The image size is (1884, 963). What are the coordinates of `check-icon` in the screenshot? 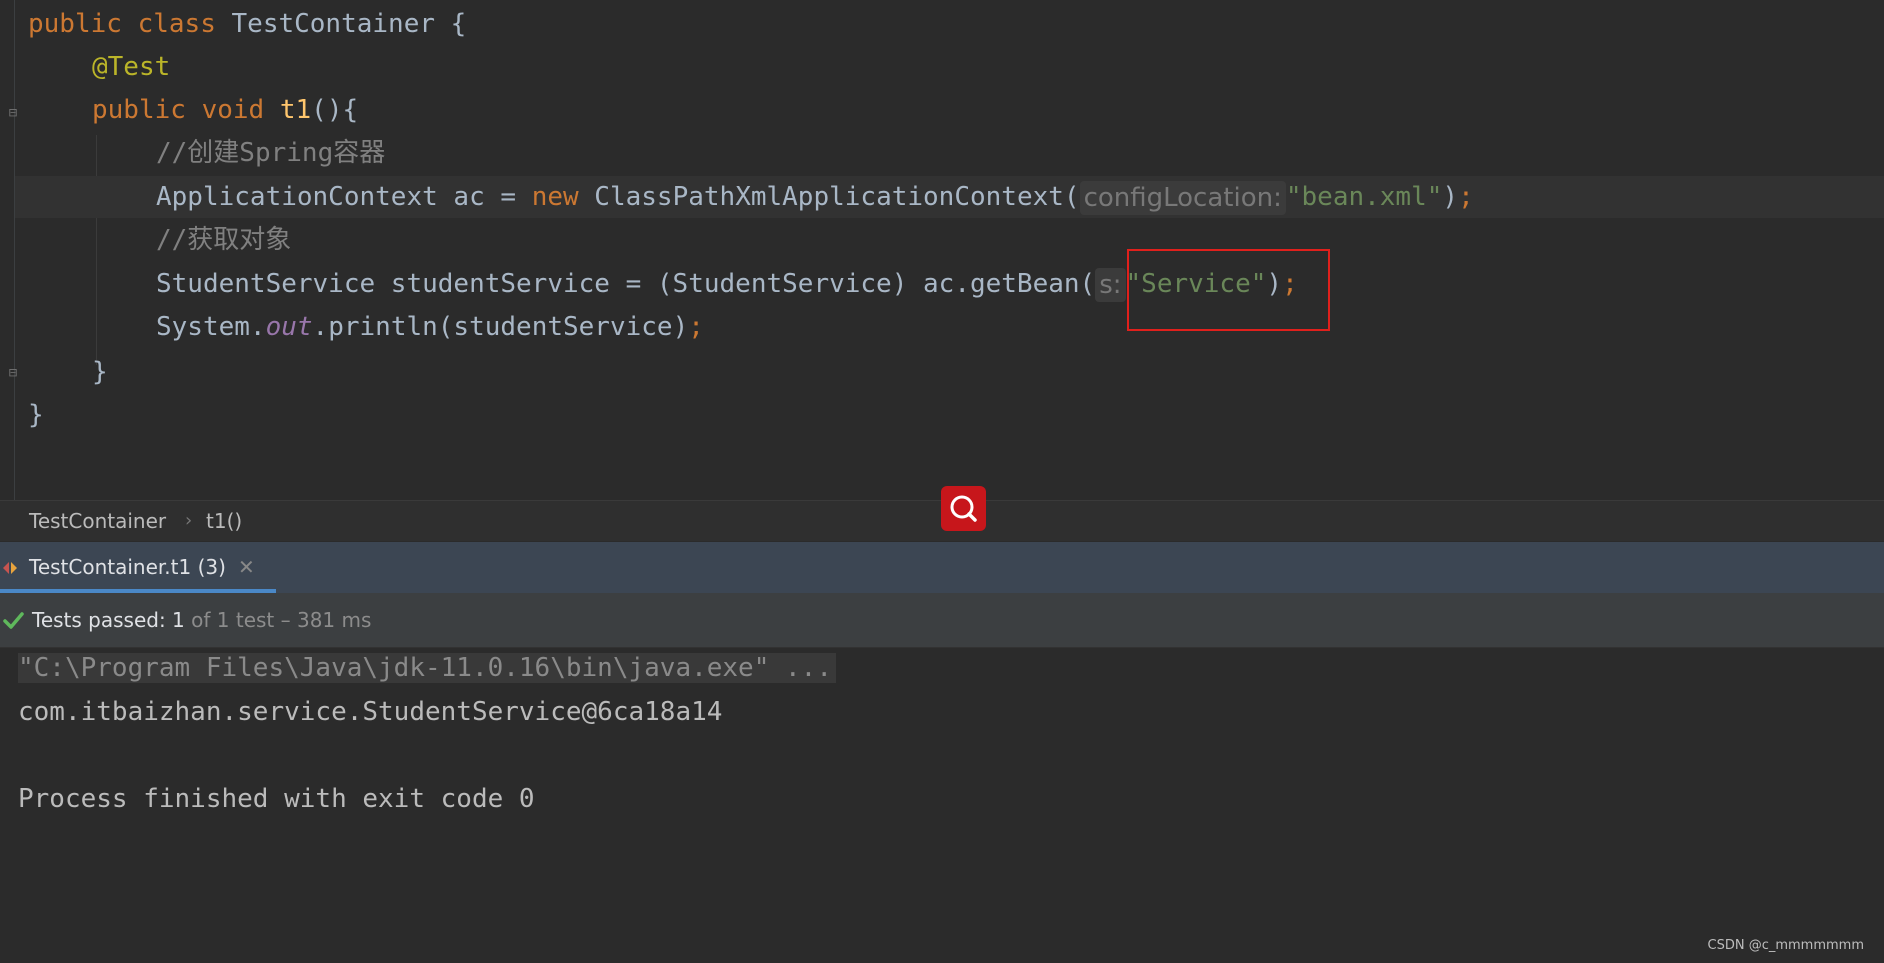 It's located at (13, 620).